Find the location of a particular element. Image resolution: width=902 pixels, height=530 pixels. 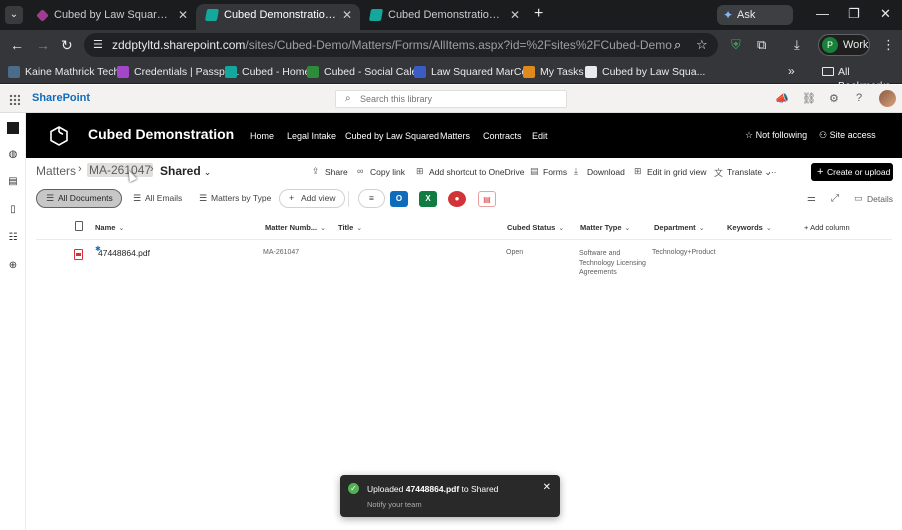

zoom-icon: ⌕ is located at coordinates (677, 45).